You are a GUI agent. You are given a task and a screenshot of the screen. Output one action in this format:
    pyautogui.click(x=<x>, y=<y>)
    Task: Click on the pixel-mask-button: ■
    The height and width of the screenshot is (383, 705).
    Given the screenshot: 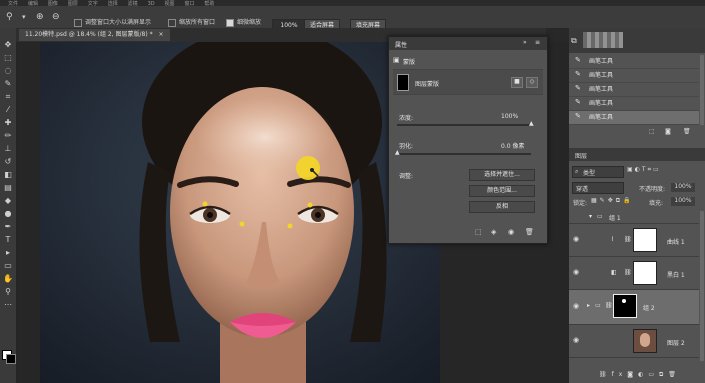 What is the action you would take?
    pyautogui.click(x=517, y=82)
    